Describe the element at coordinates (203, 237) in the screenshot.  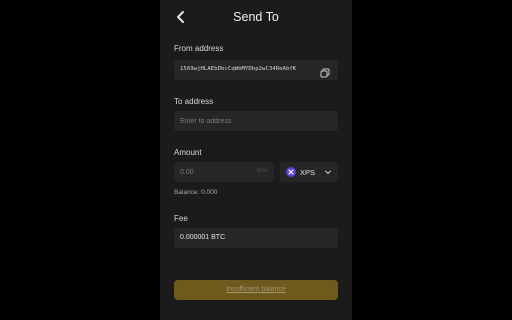
I see `fee-value: 0.000001 BTC` at that location.